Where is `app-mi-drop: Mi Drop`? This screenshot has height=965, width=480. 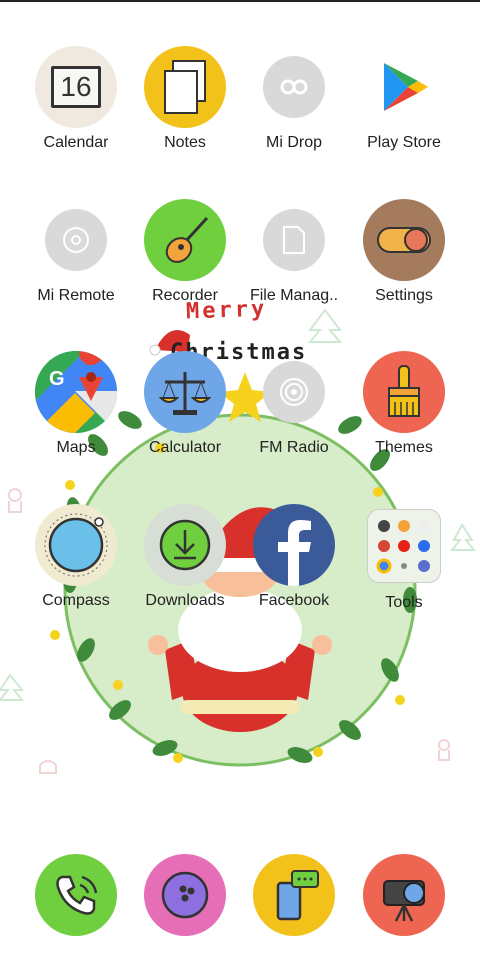 app-mi-drop: Mi Drop is located at coordinates (294, 99).